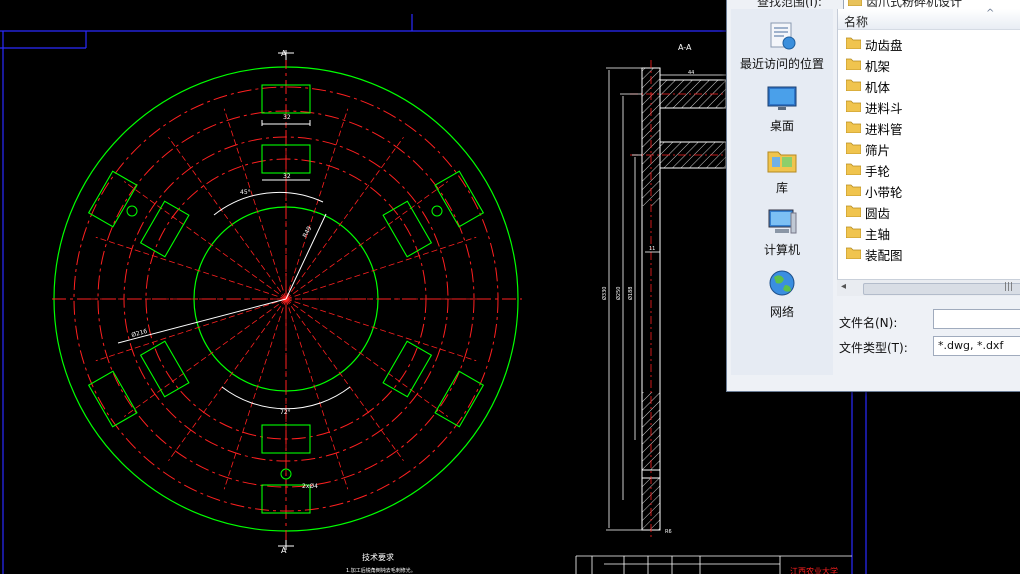  Describe the element at coordinates (856, 22) in the screenshot. I see `column-name-label: 名称` at that location.